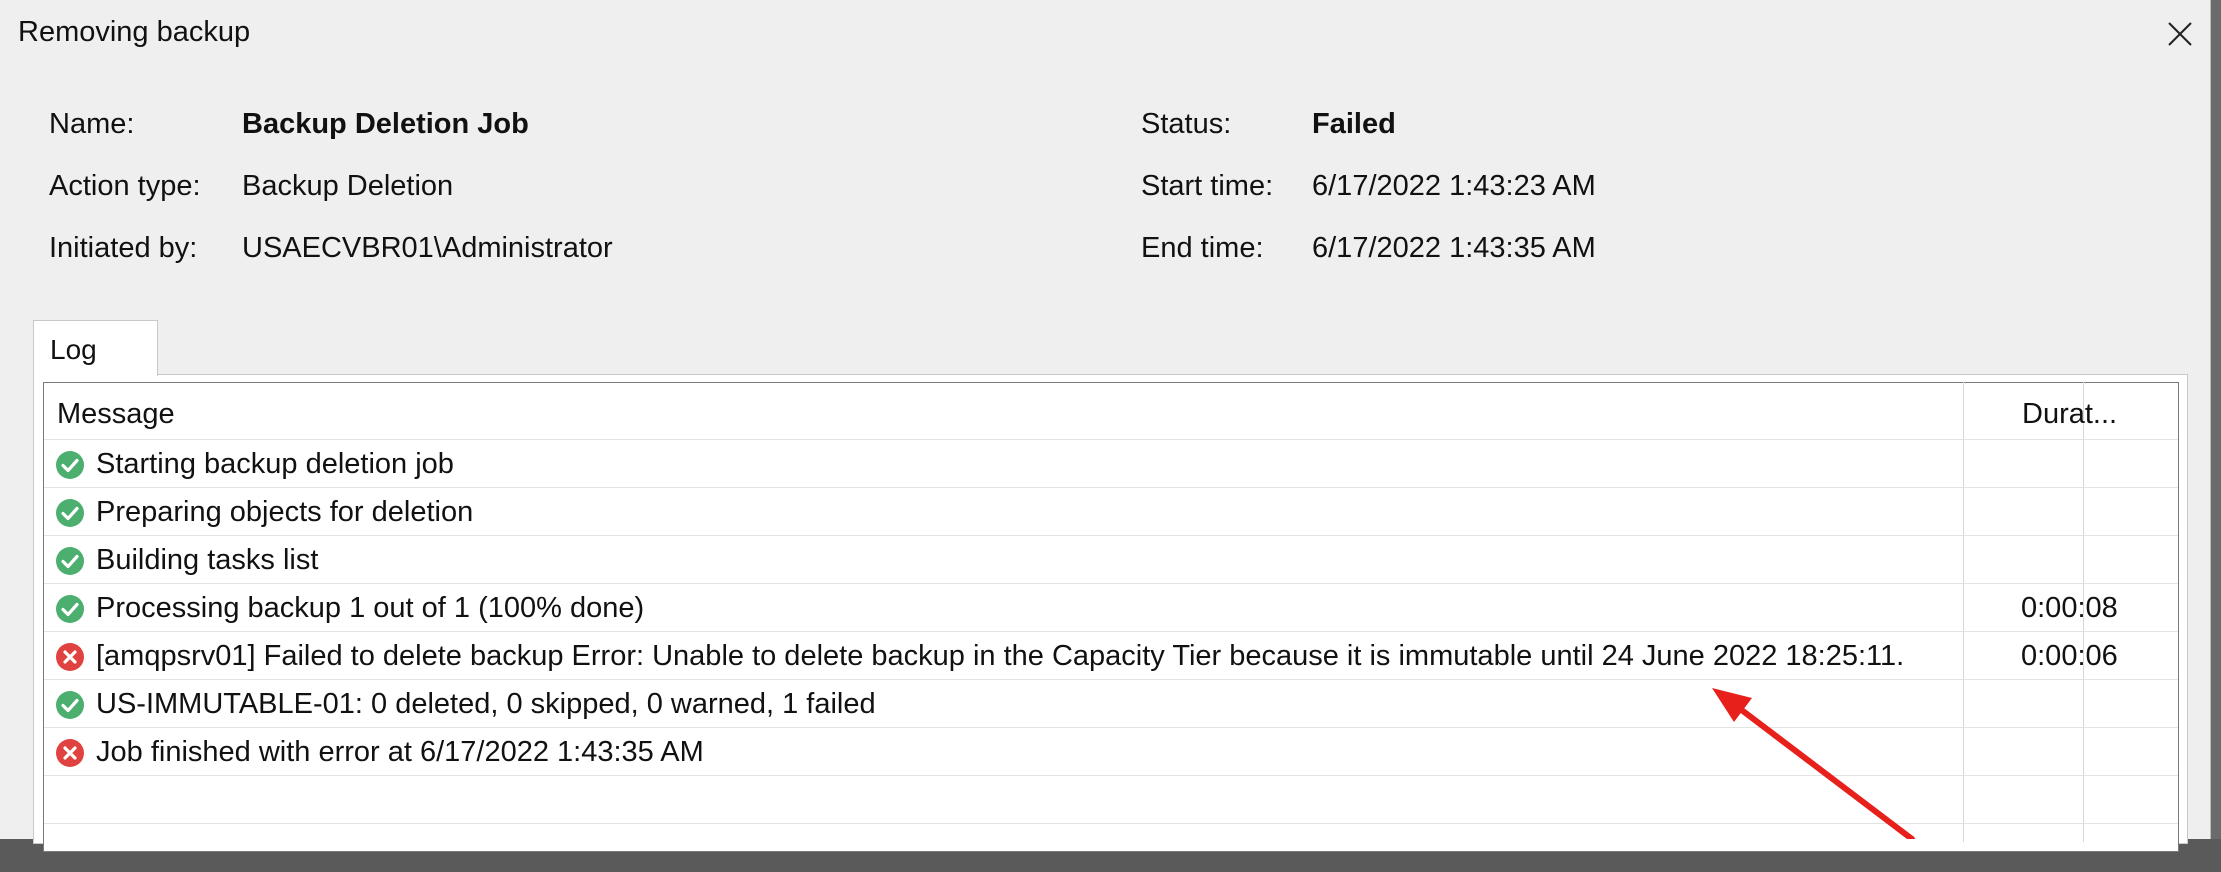 This screenshot has height=872, width=2221. Describe the element at coordinates (1202, 248) in the screenshot. I see `end-time-label: End time:` at that location.